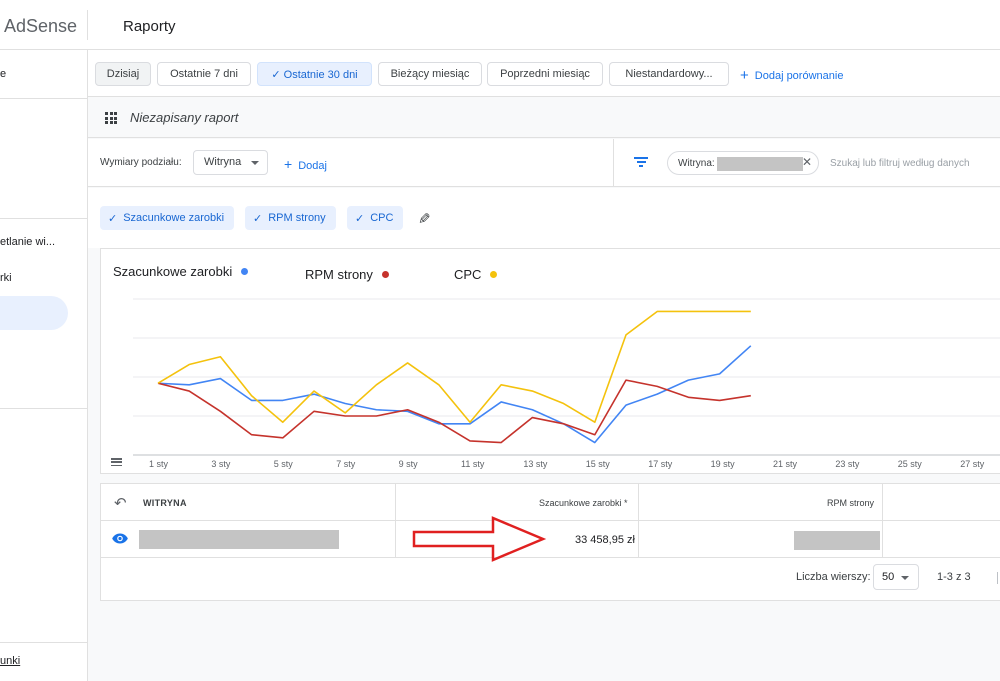  Describe the element at coordinates (479, 539) in the screenshot. I see `red-arrow-annotation` at that location.